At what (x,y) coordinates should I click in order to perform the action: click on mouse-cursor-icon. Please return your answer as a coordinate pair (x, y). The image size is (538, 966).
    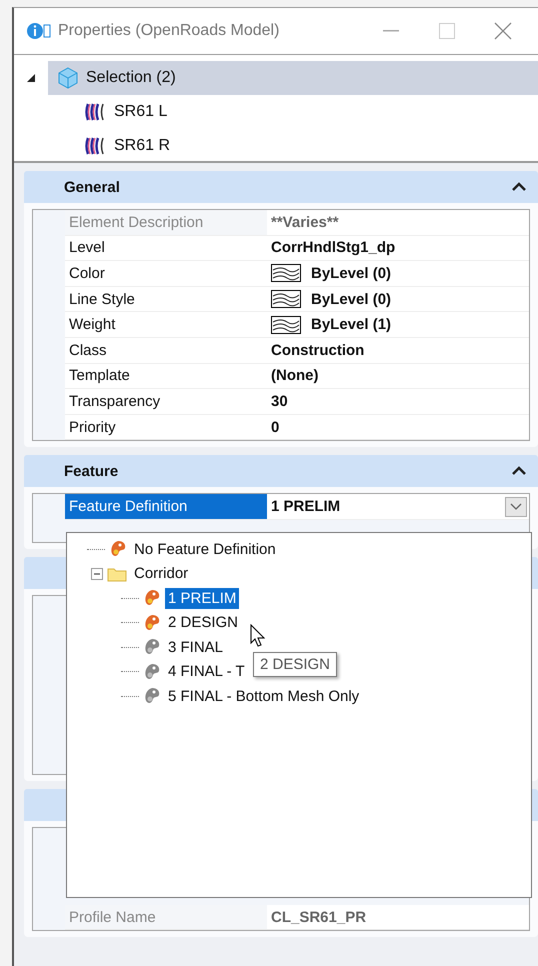
    Looking at the image, I should click on (258, 636).